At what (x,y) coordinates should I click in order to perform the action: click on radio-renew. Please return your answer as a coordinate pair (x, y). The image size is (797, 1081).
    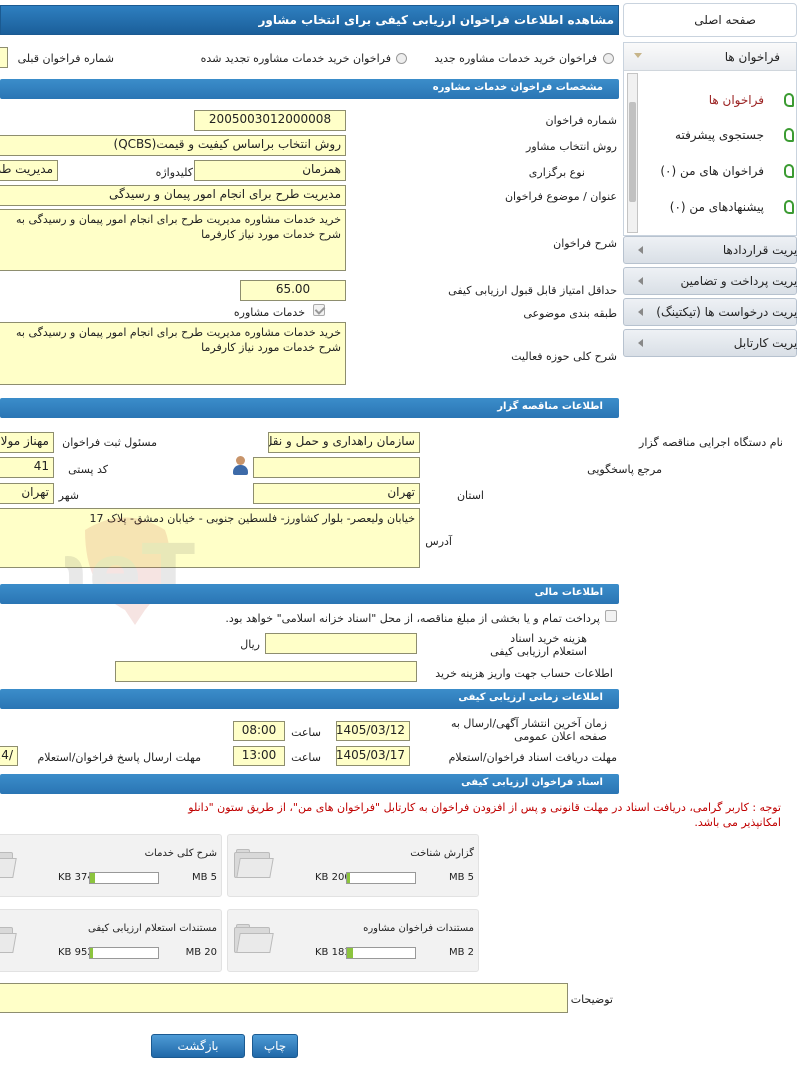
    Looking at the image, I should click on (401, 58).